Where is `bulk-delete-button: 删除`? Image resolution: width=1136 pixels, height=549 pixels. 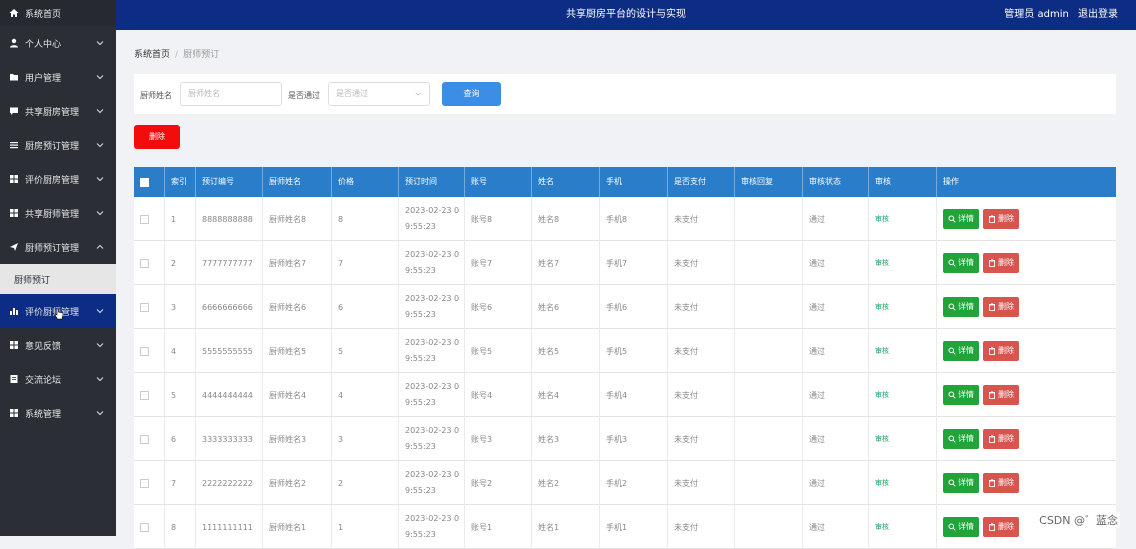 bulk-delete-button: 删除 is located at coordinates (157, 137).